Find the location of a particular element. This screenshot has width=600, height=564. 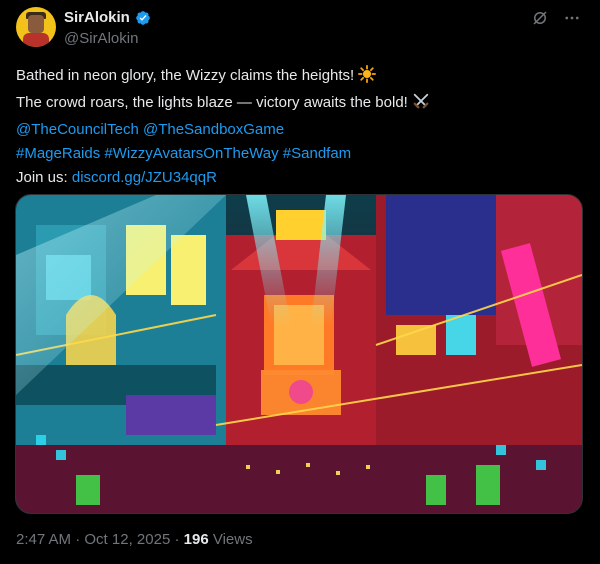

post-time: 2:47 AM is located at coordinates (43, 539).